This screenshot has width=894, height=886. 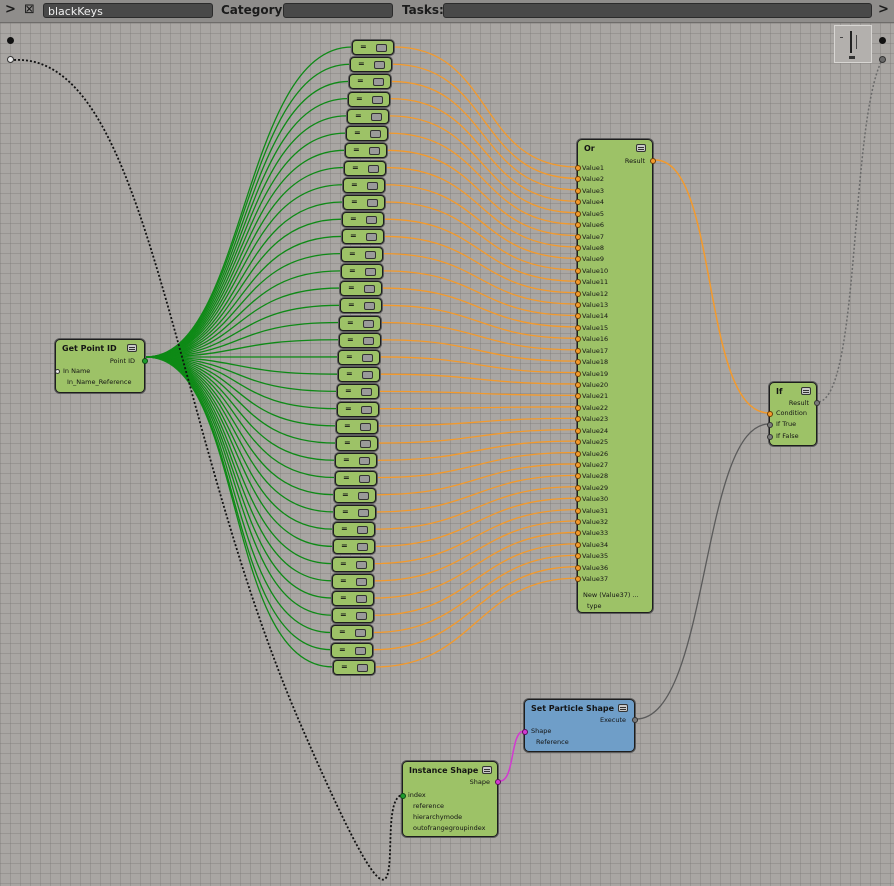 What do you see at coordinates (525, 732) in the screenshot?
I see `input-port-shape` at bounding box center [525, 732].